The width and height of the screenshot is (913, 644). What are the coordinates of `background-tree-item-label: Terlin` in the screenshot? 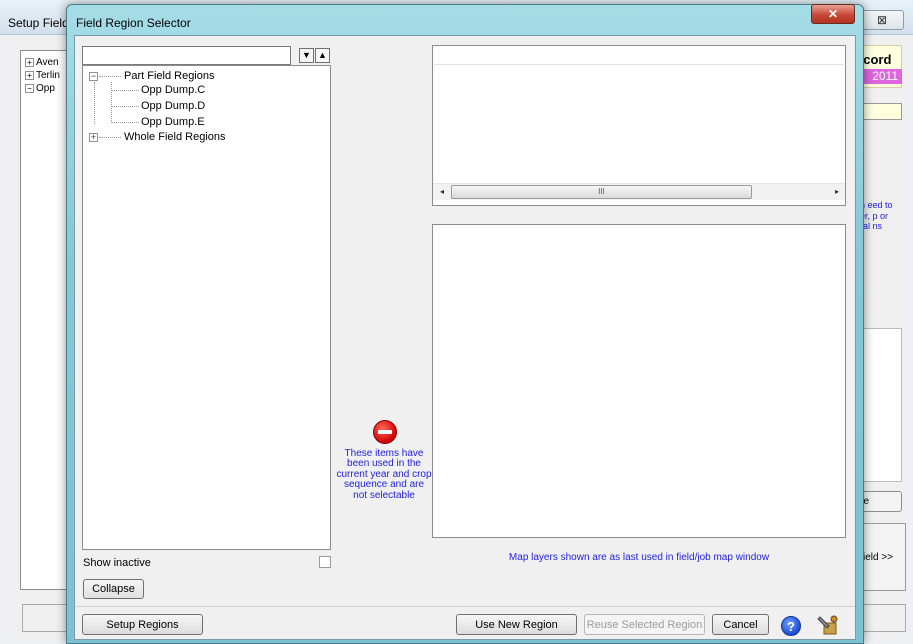 It's located at (48, 75).